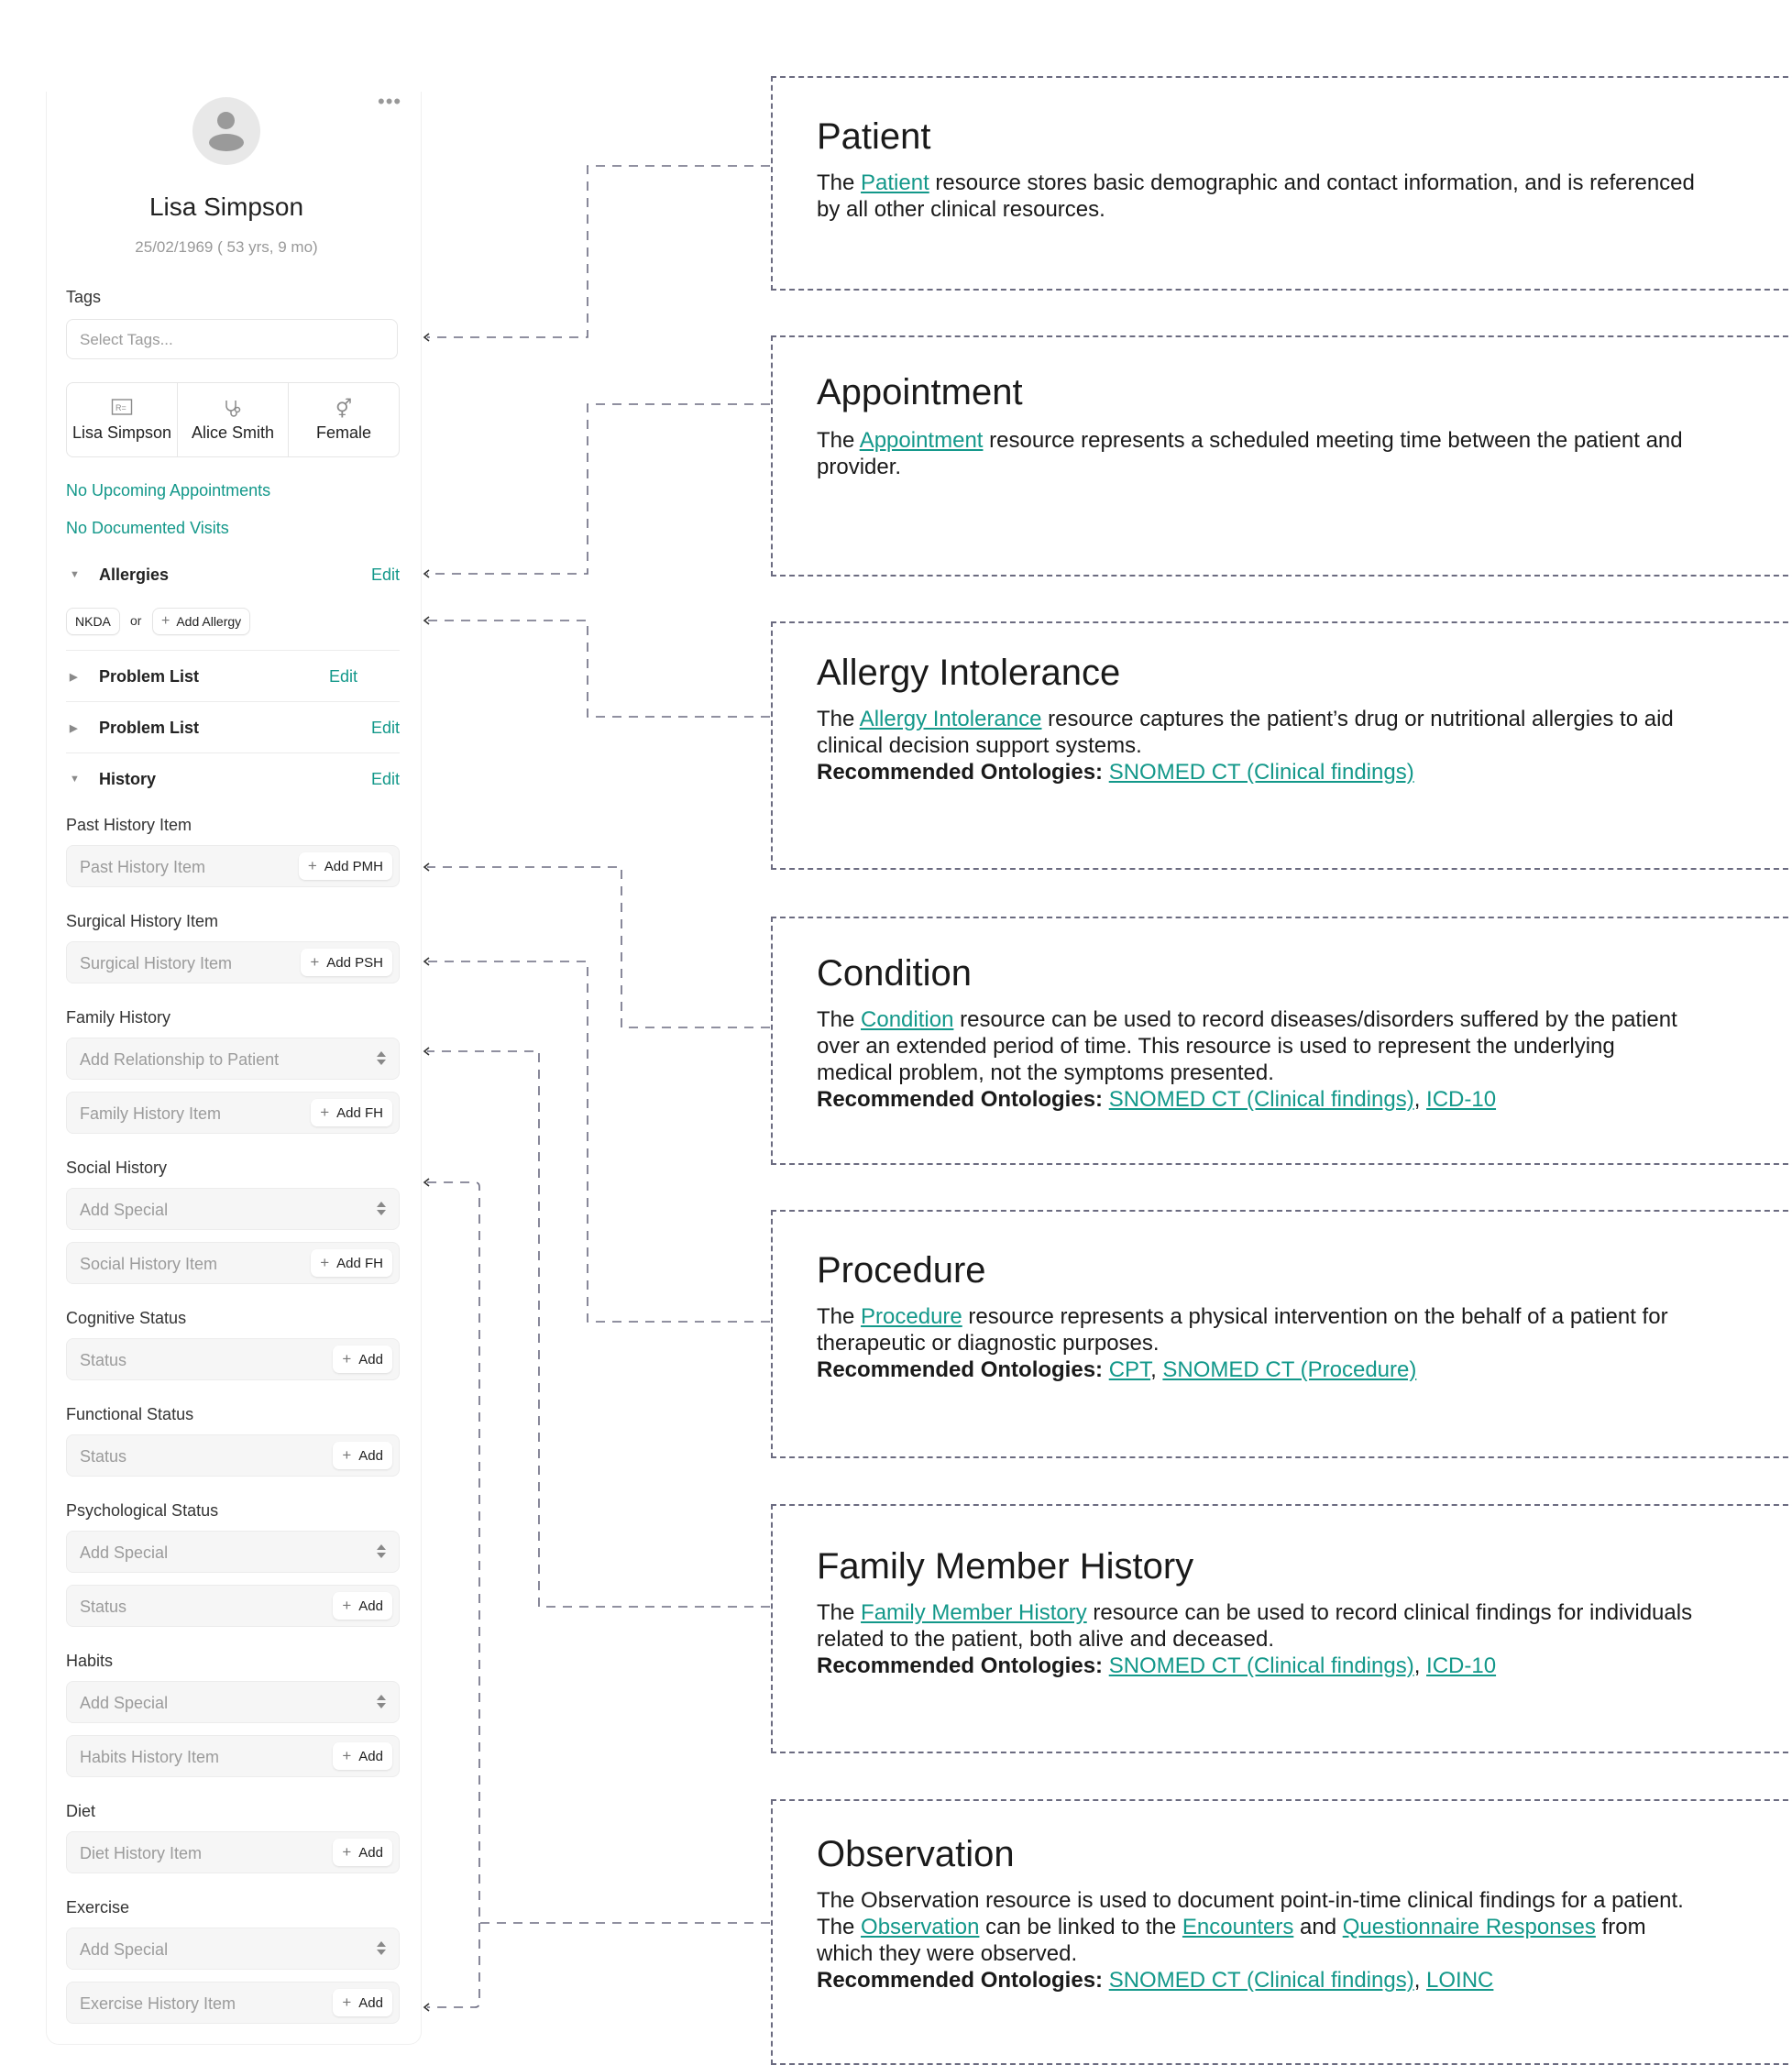 The height and width of the screenshot is (2065, 1792). What do you see at coordinates (598, 669) in the screenshot?
I see `connector-allergy` at bounding box center [598, 669].